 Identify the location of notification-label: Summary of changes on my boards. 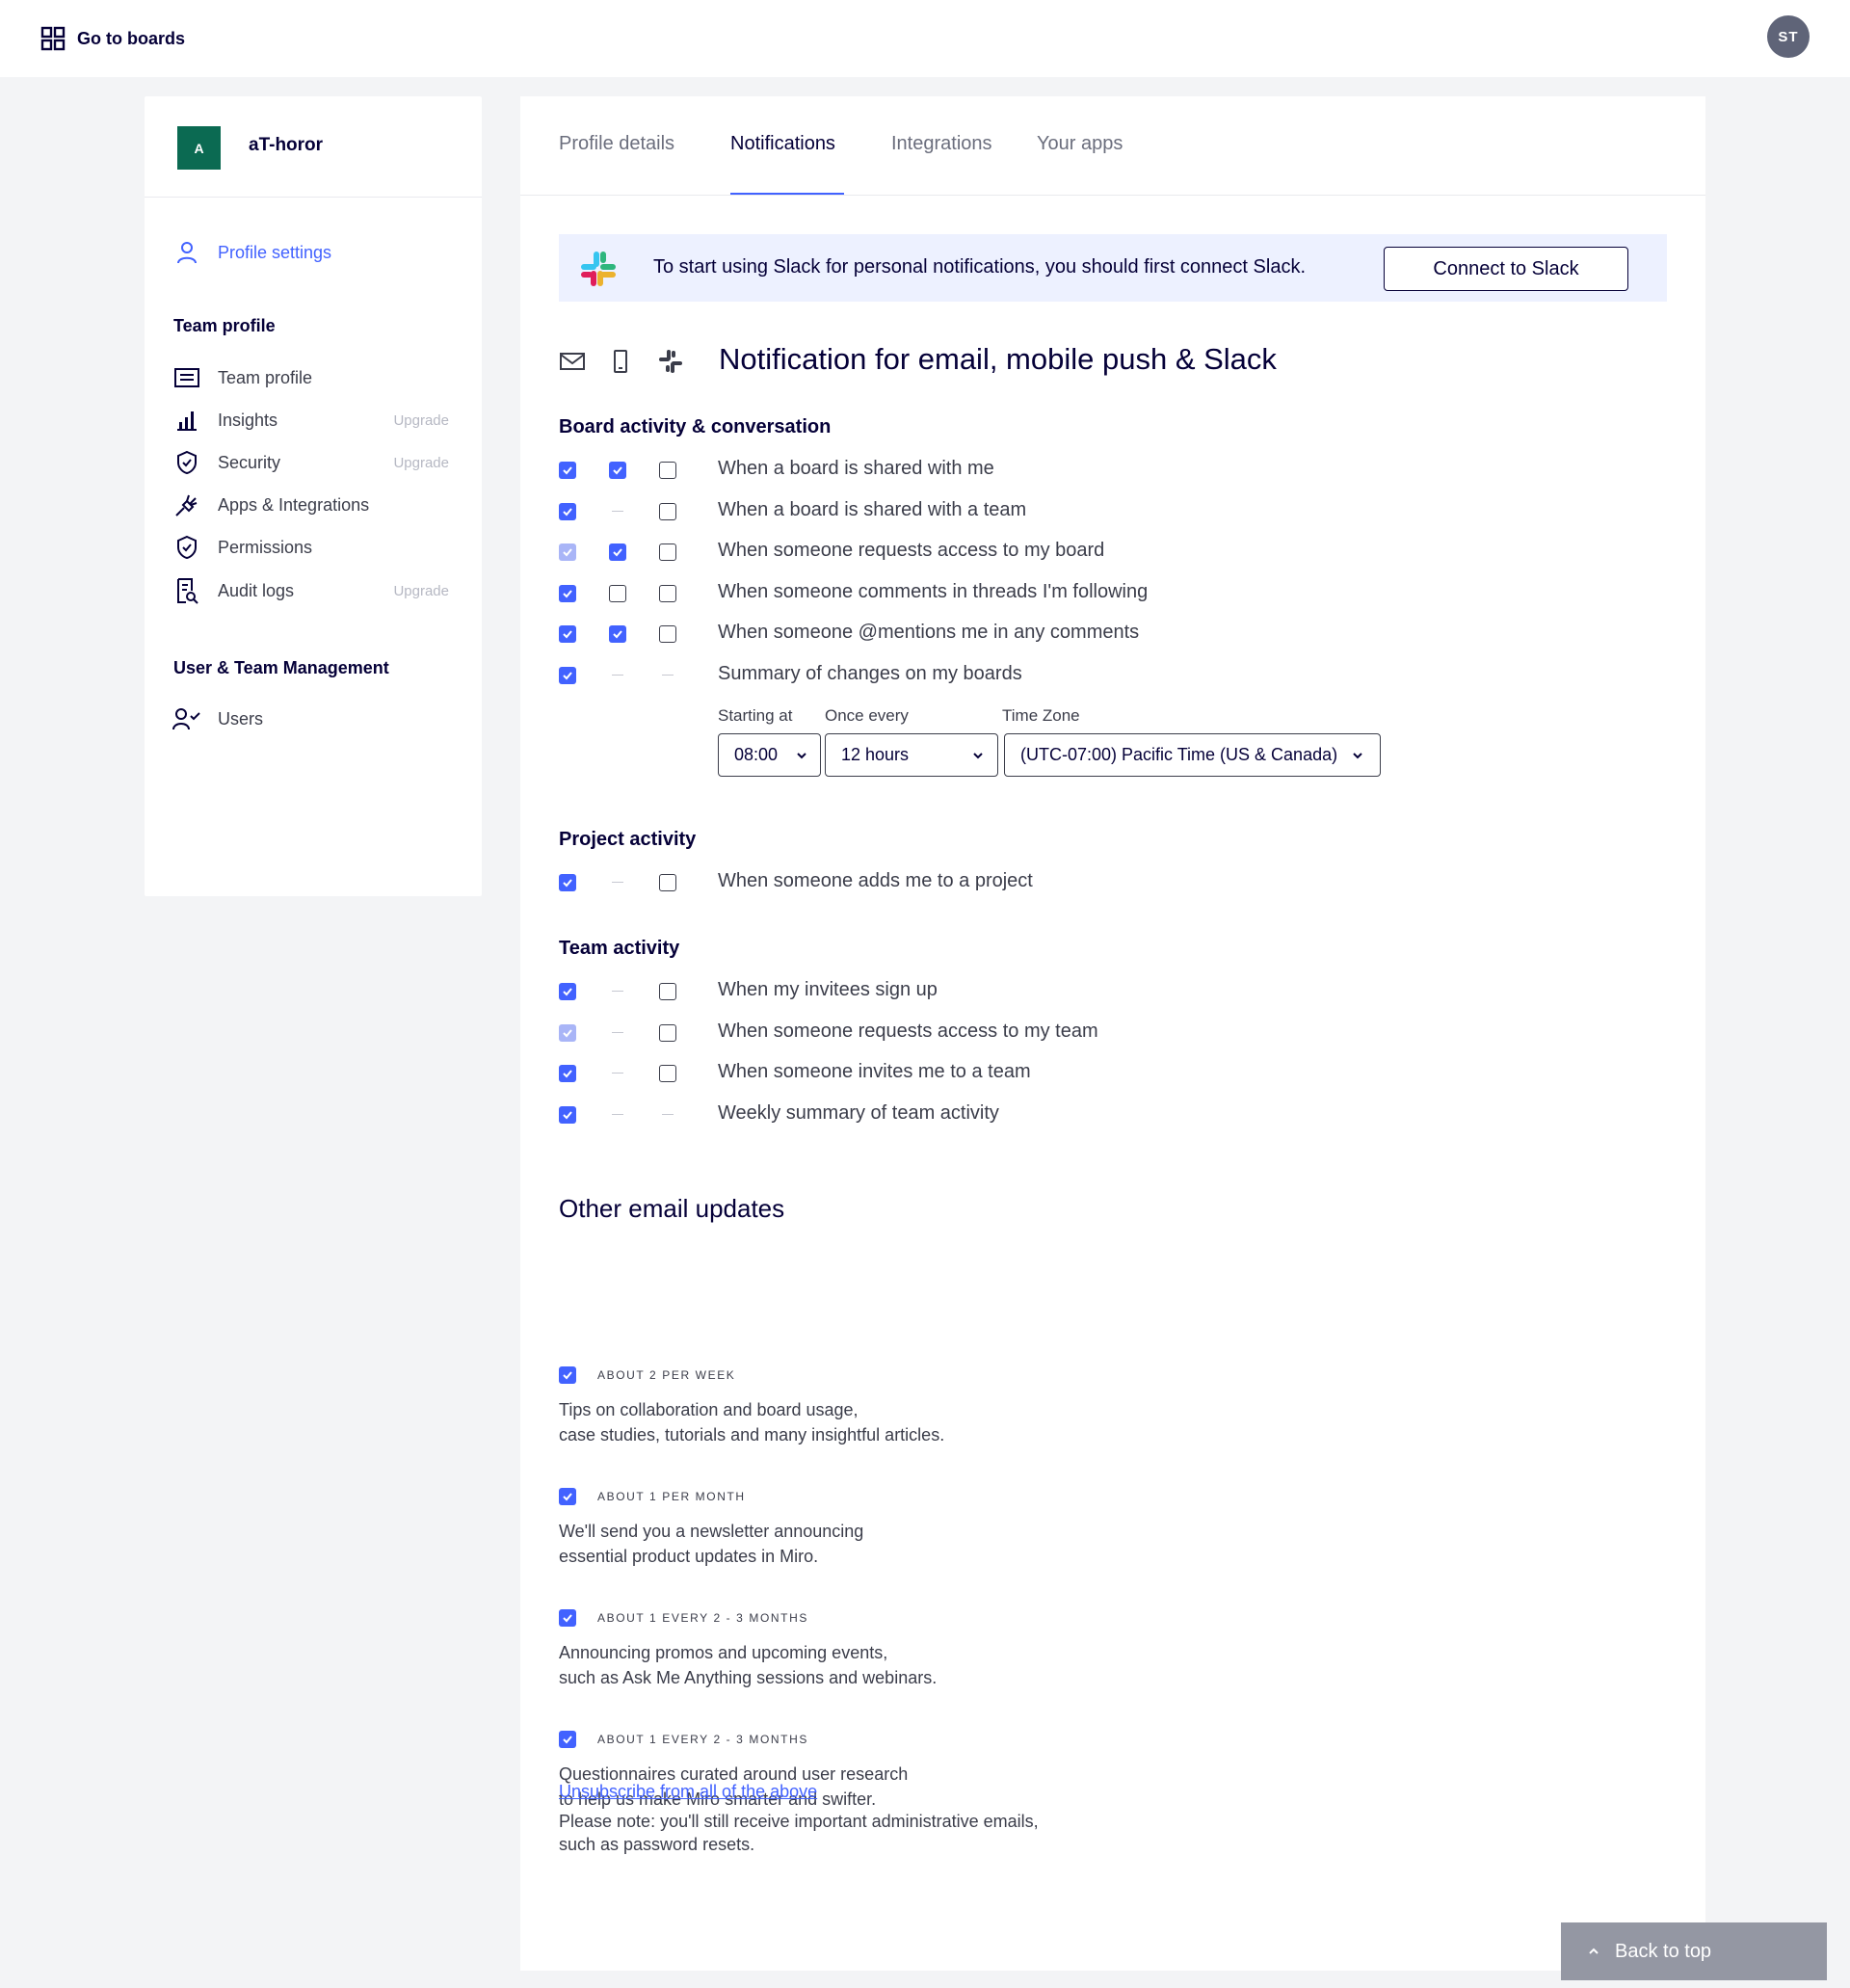
(870, 673).